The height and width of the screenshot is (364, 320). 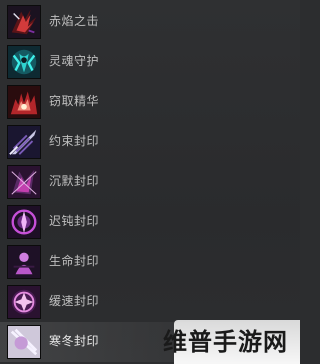 I want to click on skill-label: 迟钝封印, so click(x=74, y=221).